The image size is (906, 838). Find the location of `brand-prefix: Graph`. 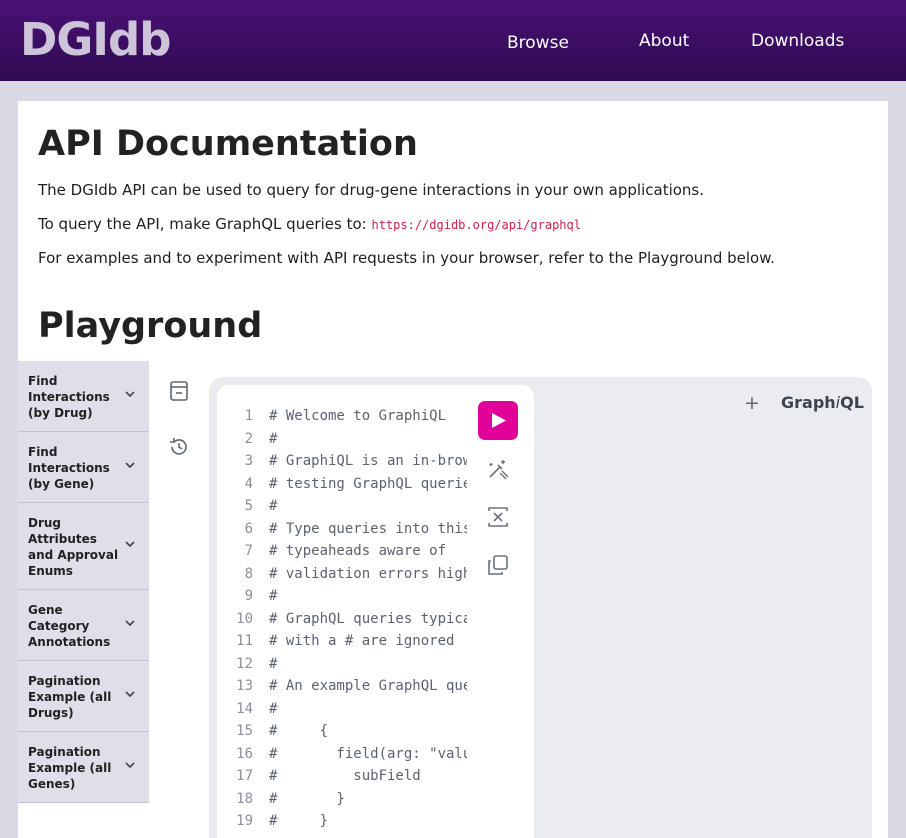

brand-prefix: Graph is located at coordinates (808, 402).